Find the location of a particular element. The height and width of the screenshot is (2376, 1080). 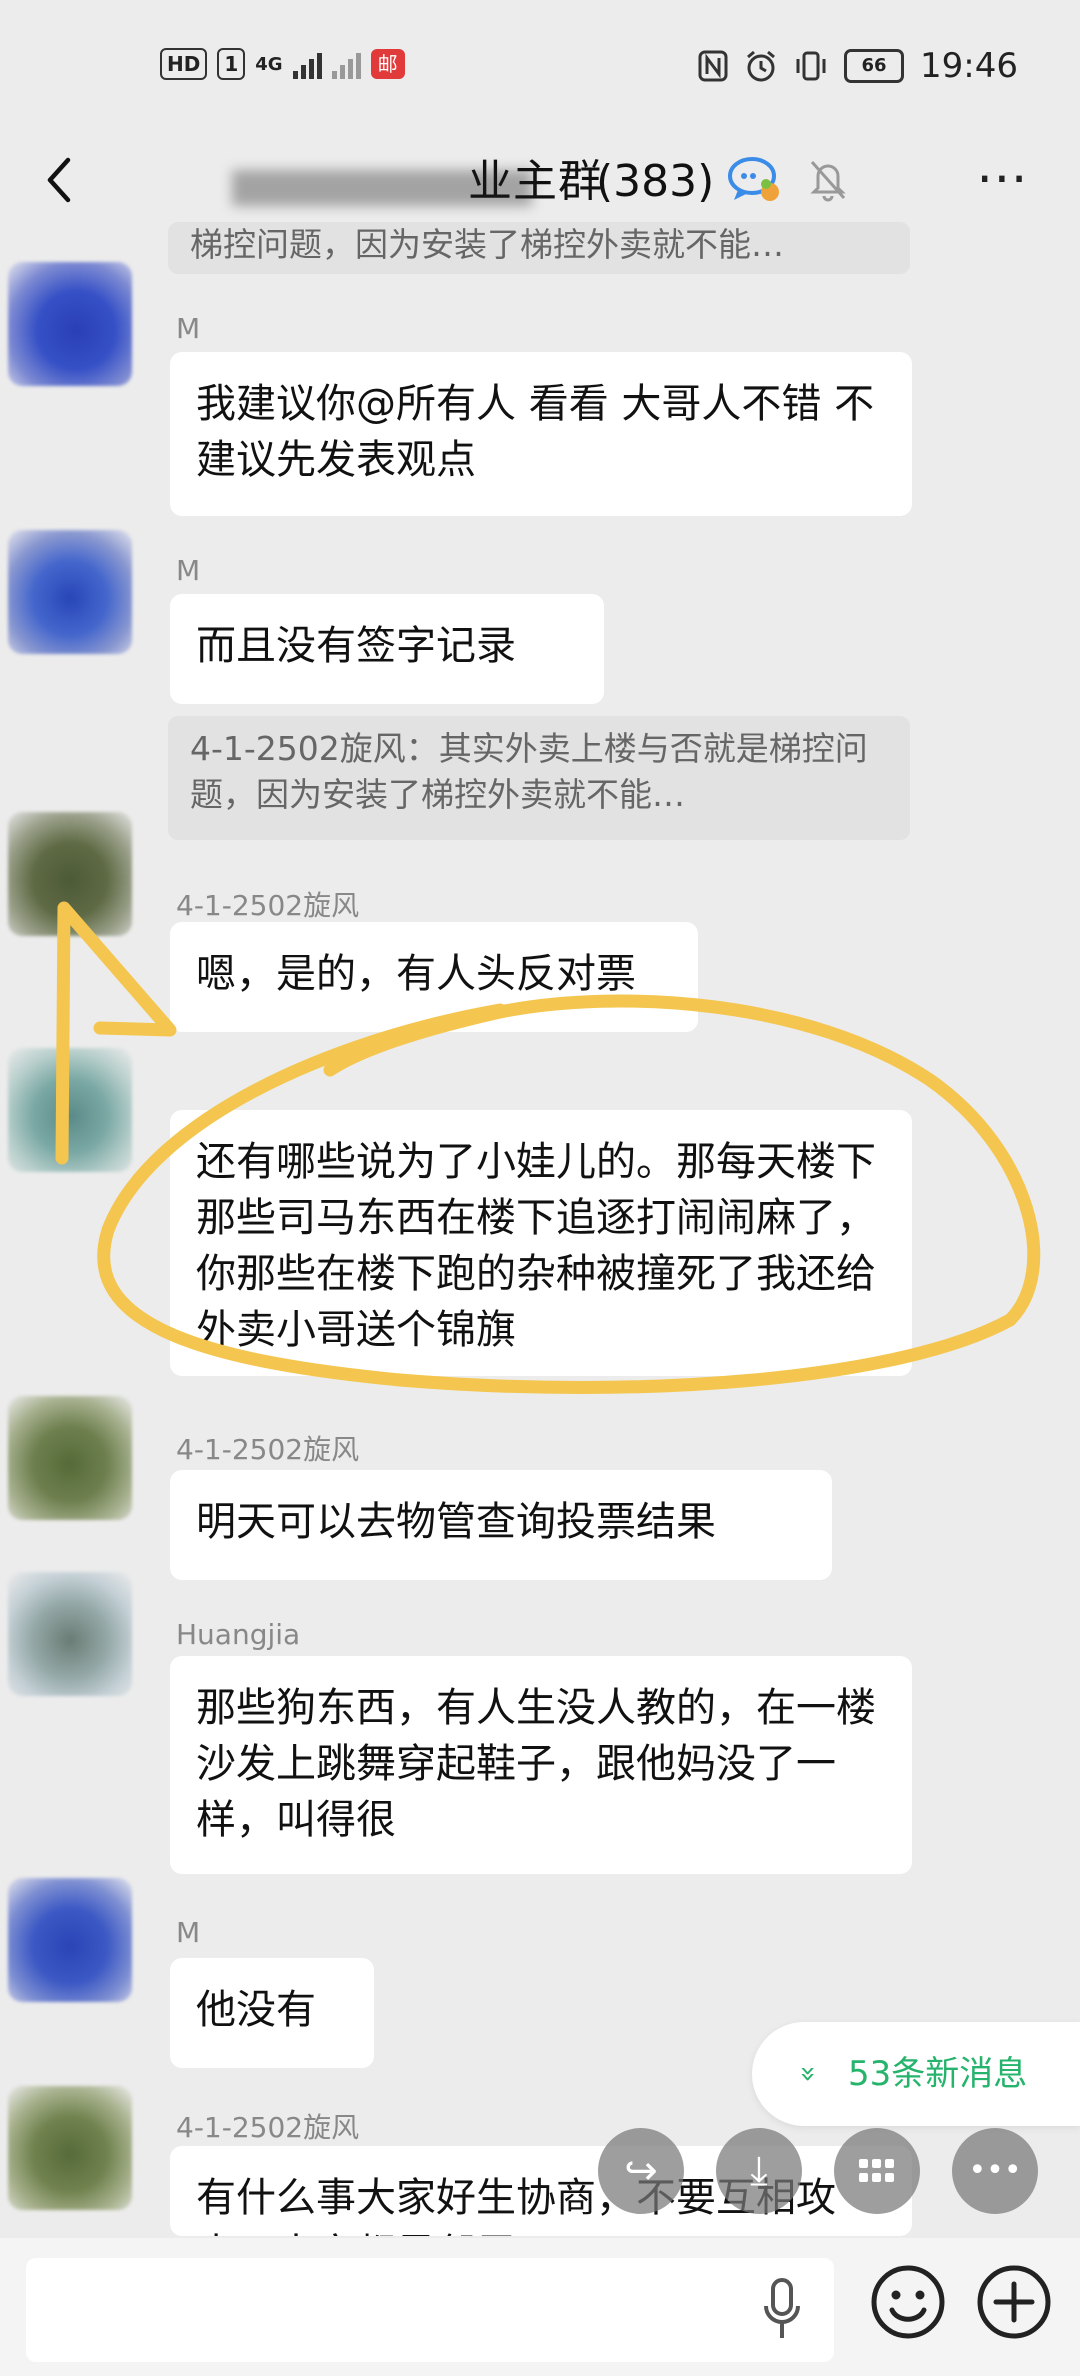

share-button: ↪ is located at coordinates (641, 2171).